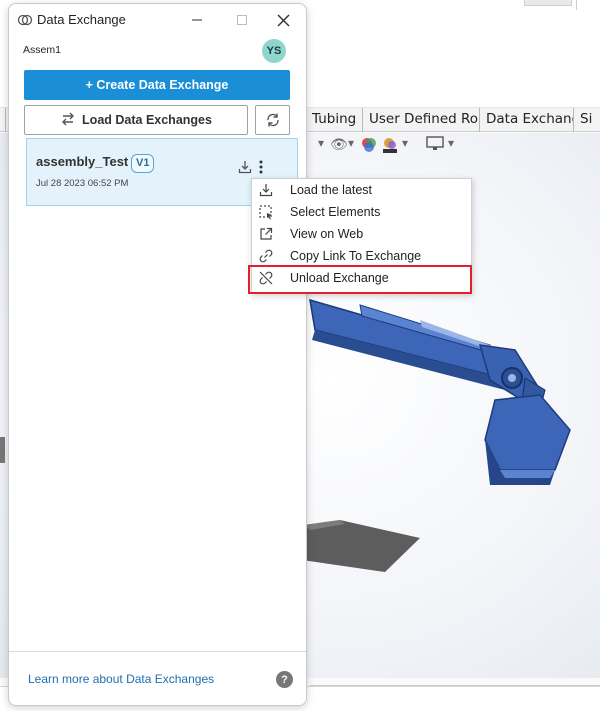  I want to click on cad-tab-tubing: Tubing, so click(334, 120).